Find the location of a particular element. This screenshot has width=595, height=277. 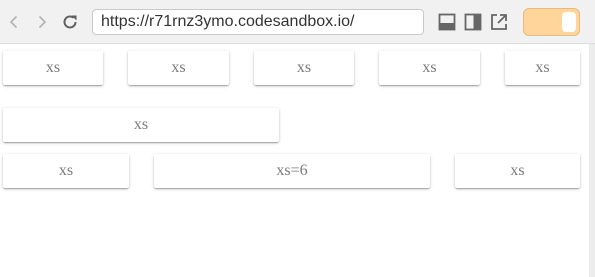

dock-bottom-button is located at coordinates (447, 22).